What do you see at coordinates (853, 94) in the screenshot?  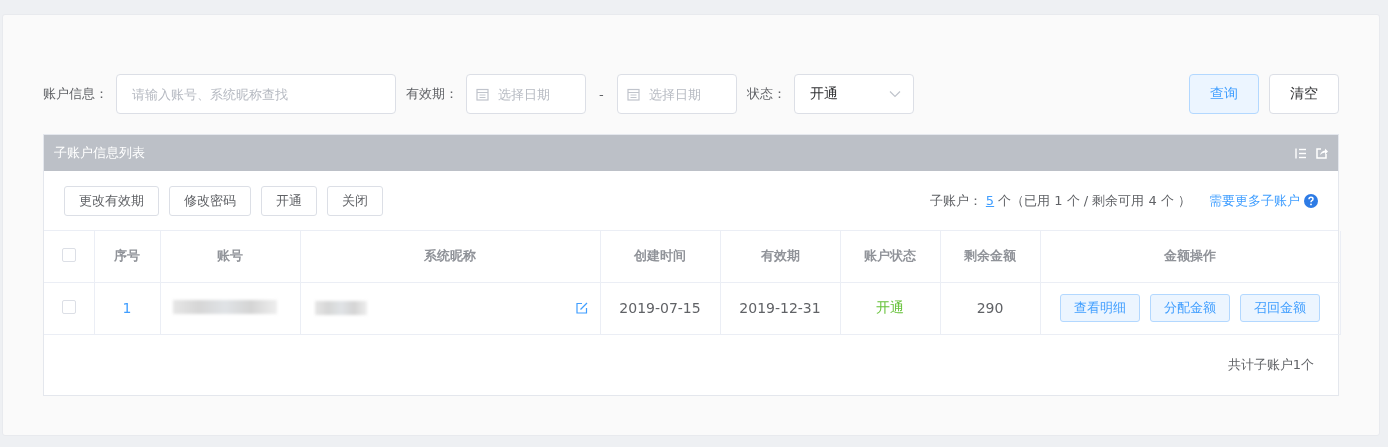 I see `status-select: 开通` at bounding box center [853, 94].